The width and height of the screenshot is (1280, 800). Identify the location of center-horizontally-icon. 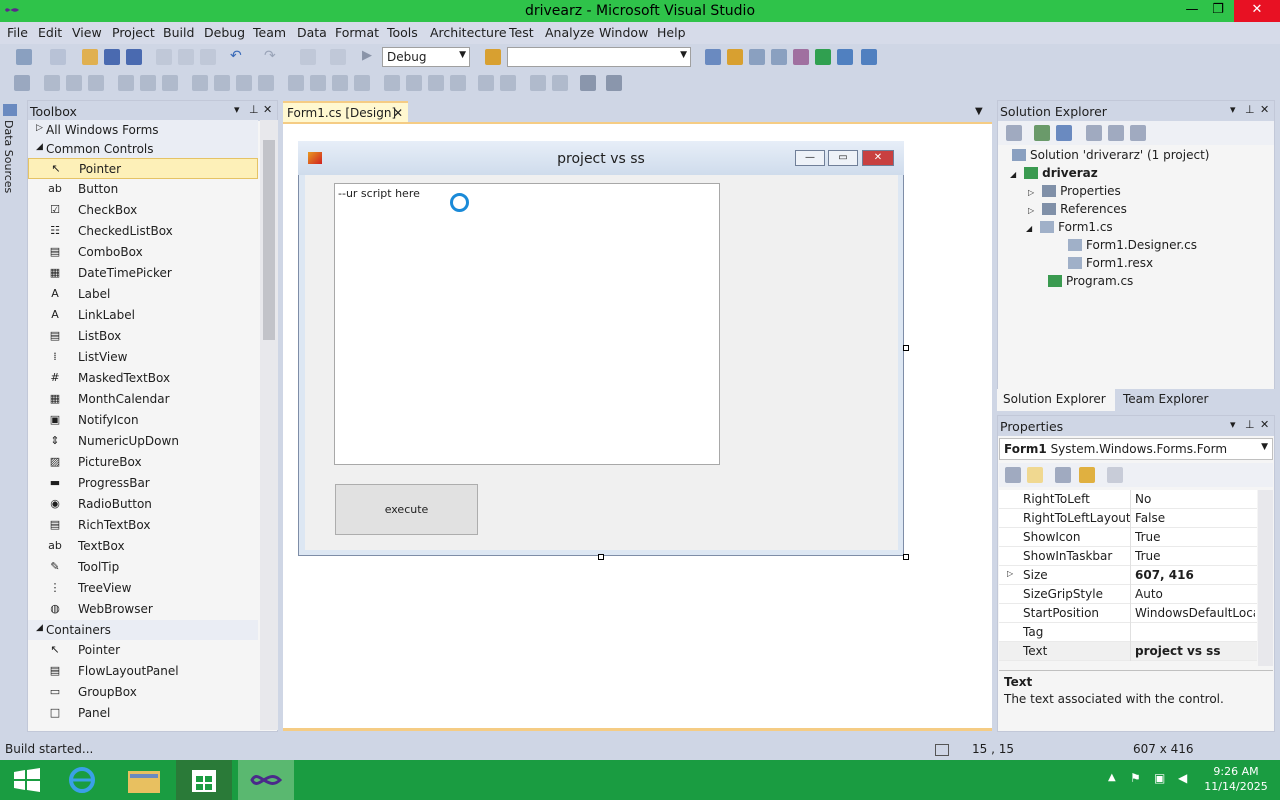
(486, 83).